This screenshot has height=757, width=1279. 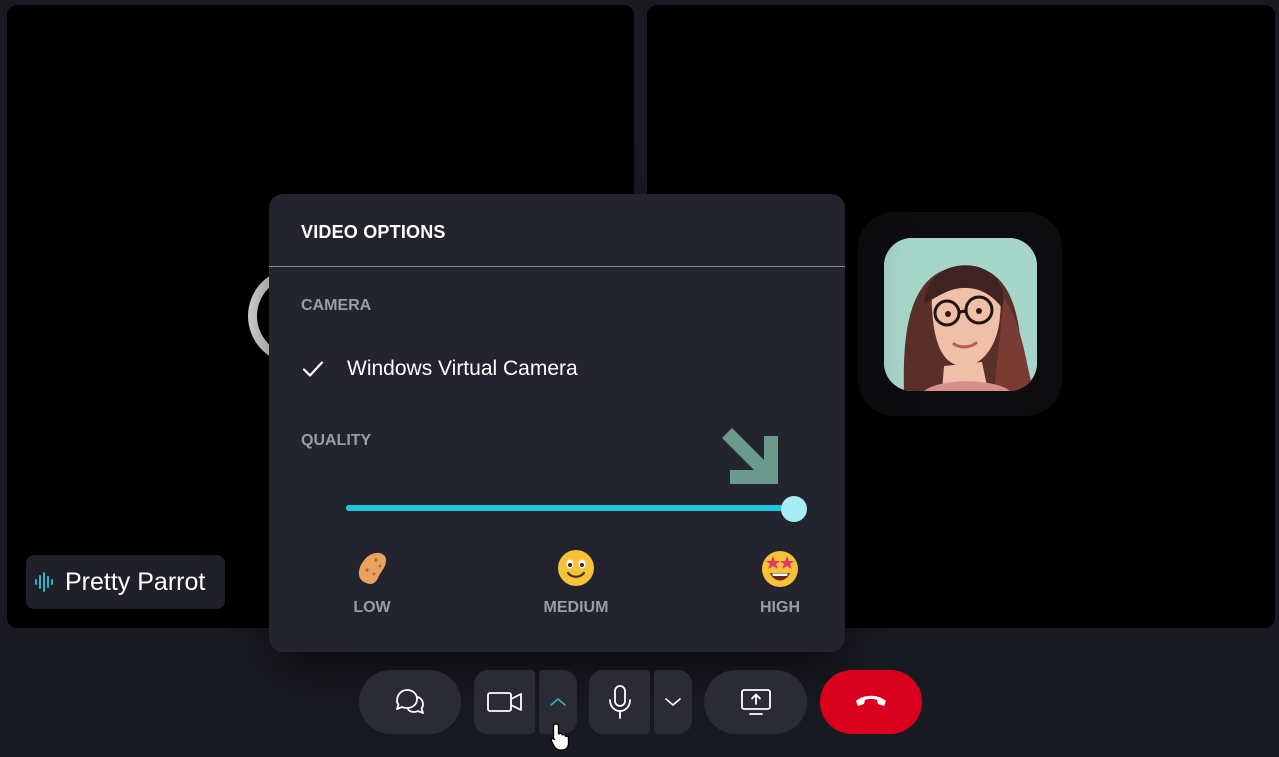 I want to click on quality-slider-fill, so click(x=570, y=508).